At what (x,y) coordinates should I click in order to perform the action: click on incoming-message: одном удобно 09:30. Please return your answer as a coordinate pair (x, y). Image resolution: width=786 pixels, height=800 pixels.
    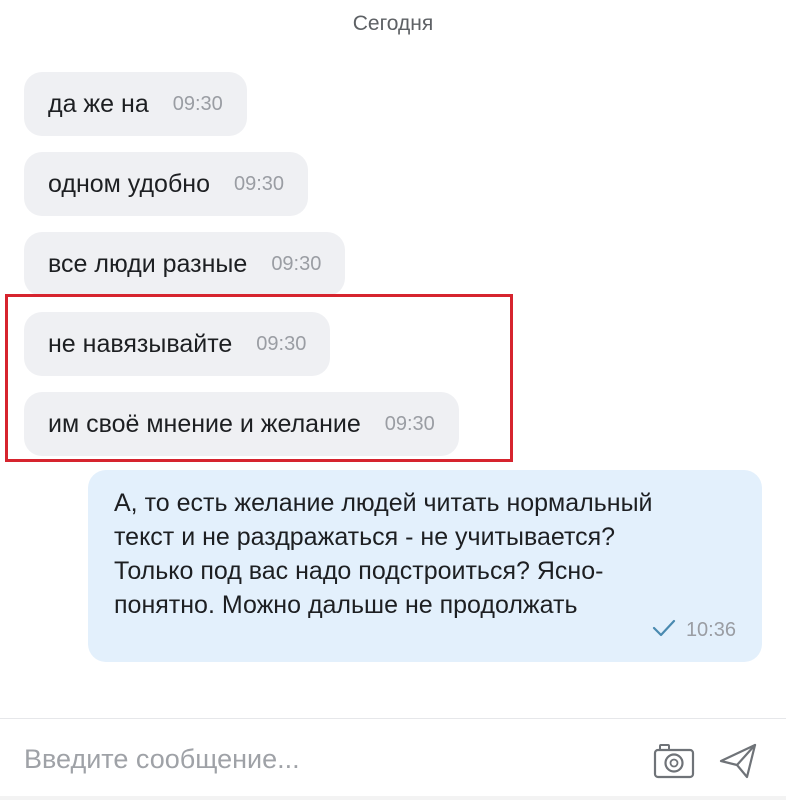
    Looking at the image, I should click on (166, 184).